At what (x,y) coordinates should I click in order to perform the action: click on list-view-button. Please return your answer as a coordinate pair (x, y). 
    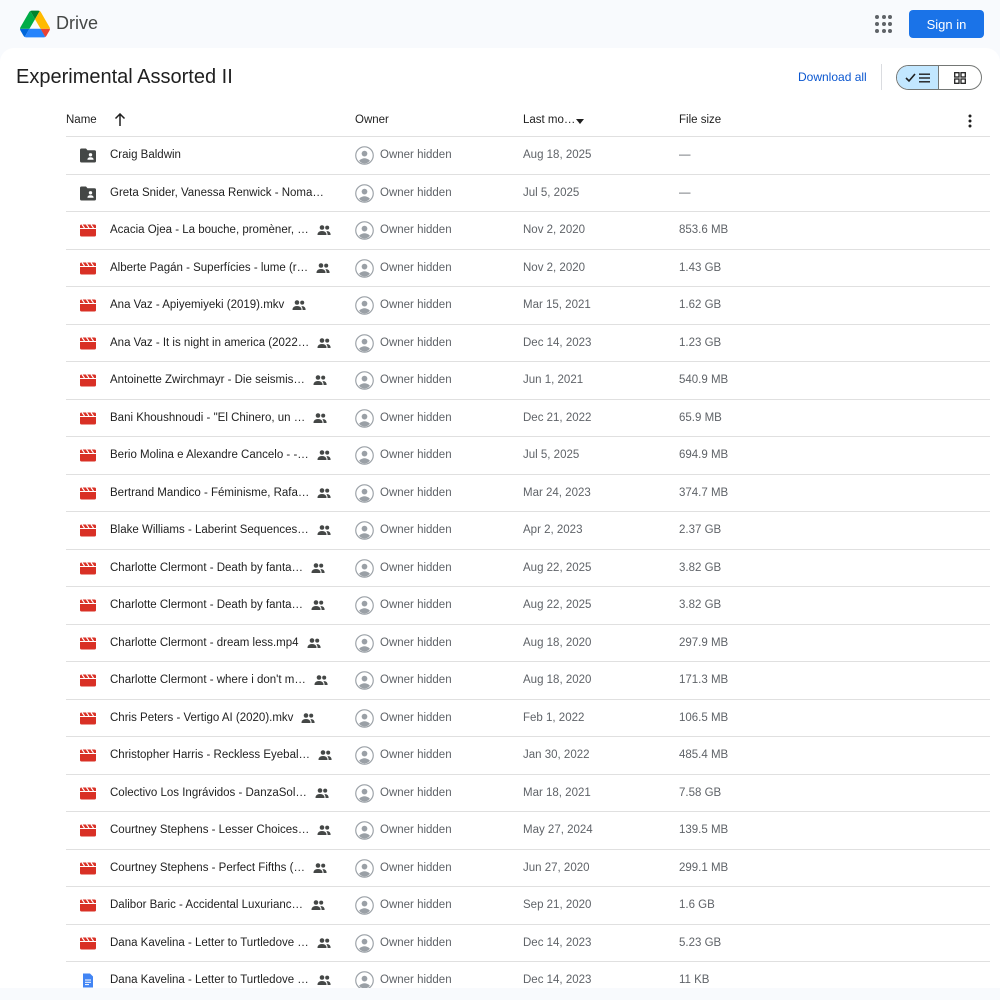
    Looking at the image, I should click on (918, 77).